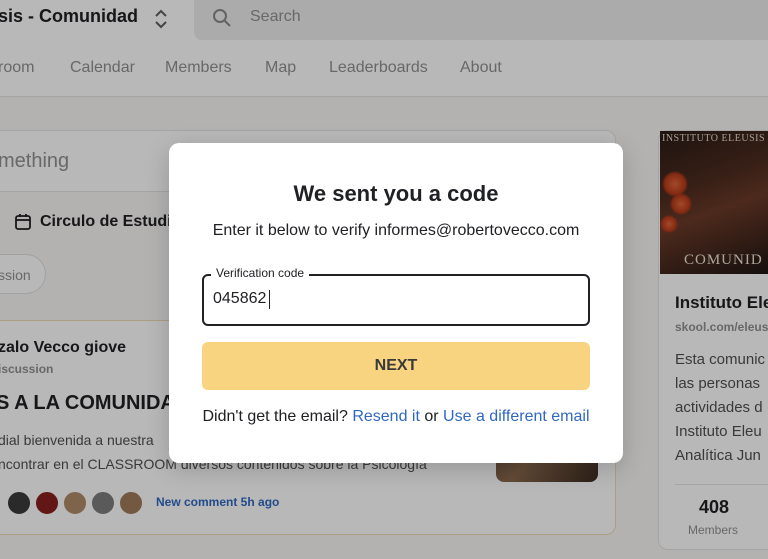  I want to click on or-text: or, so click(431, 416).